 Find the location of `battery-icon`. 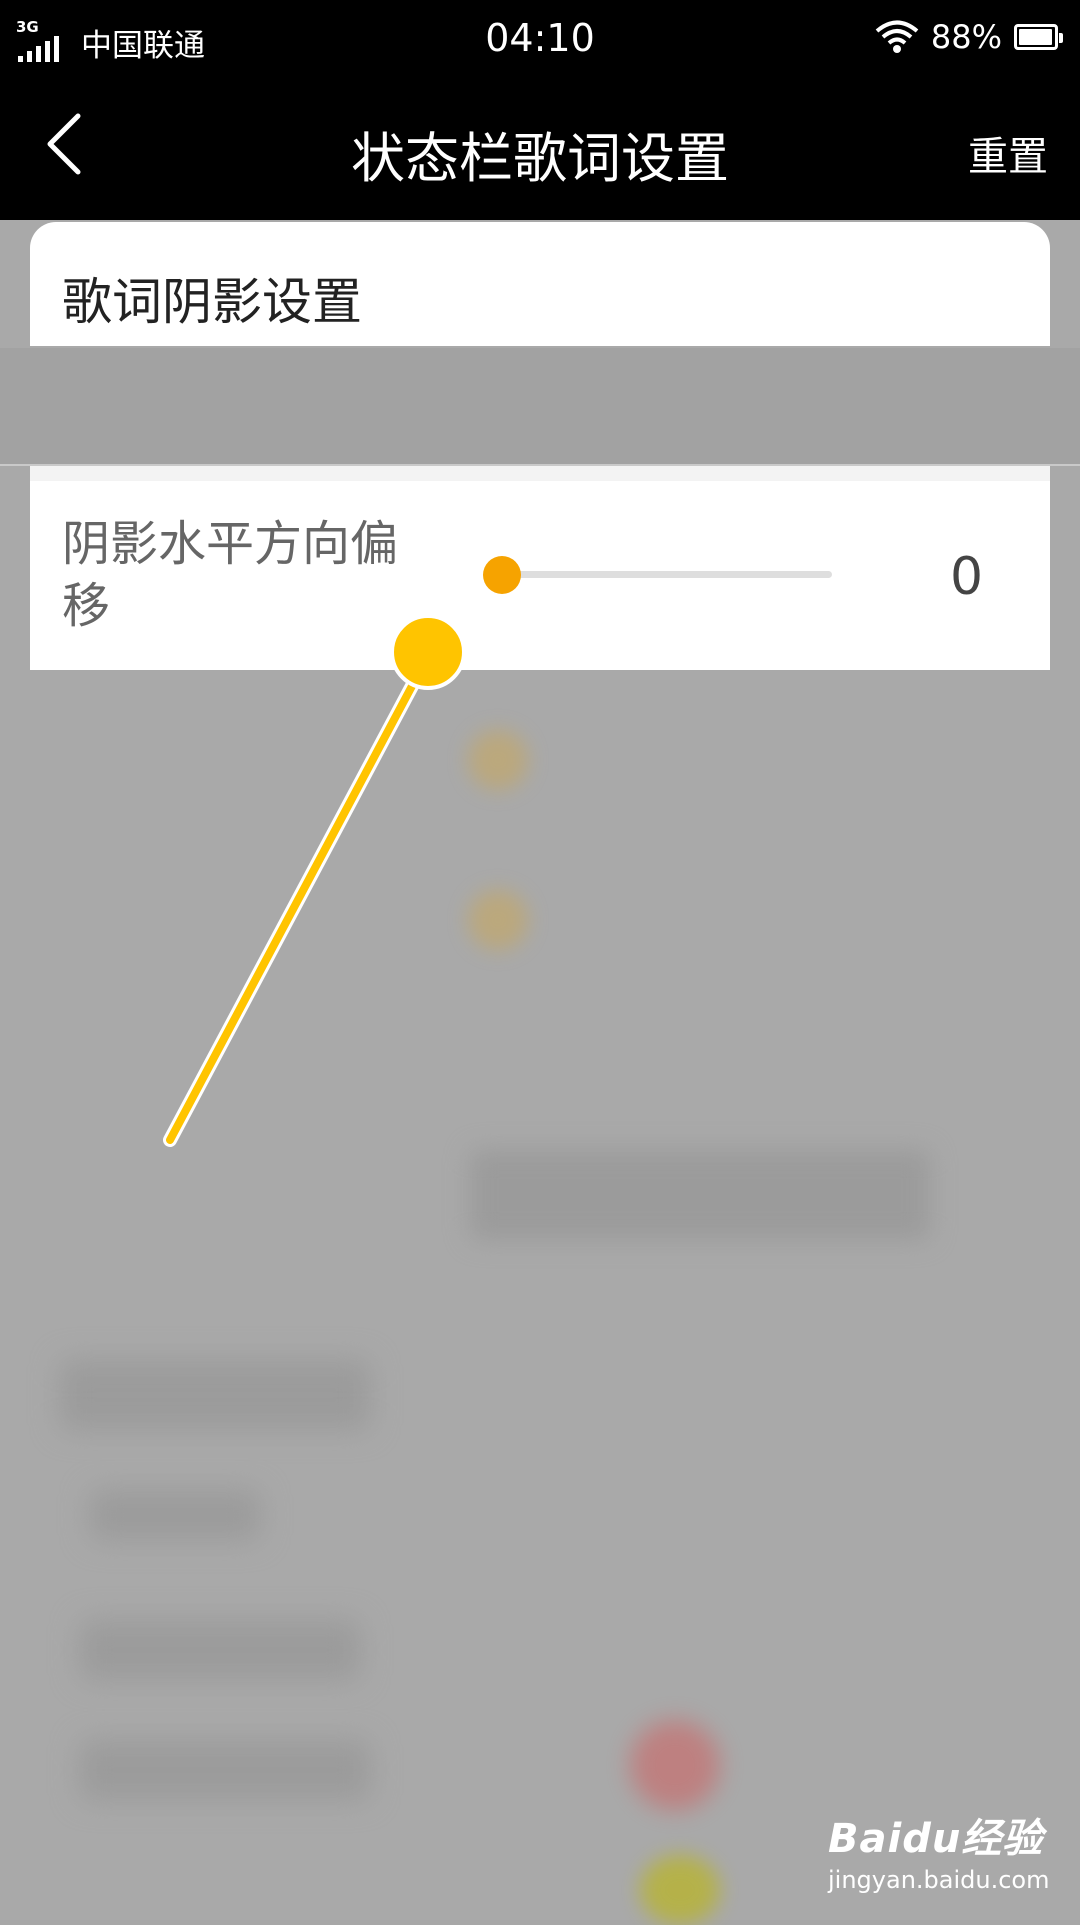

battery-icon is located at coordinates (1038, 37).